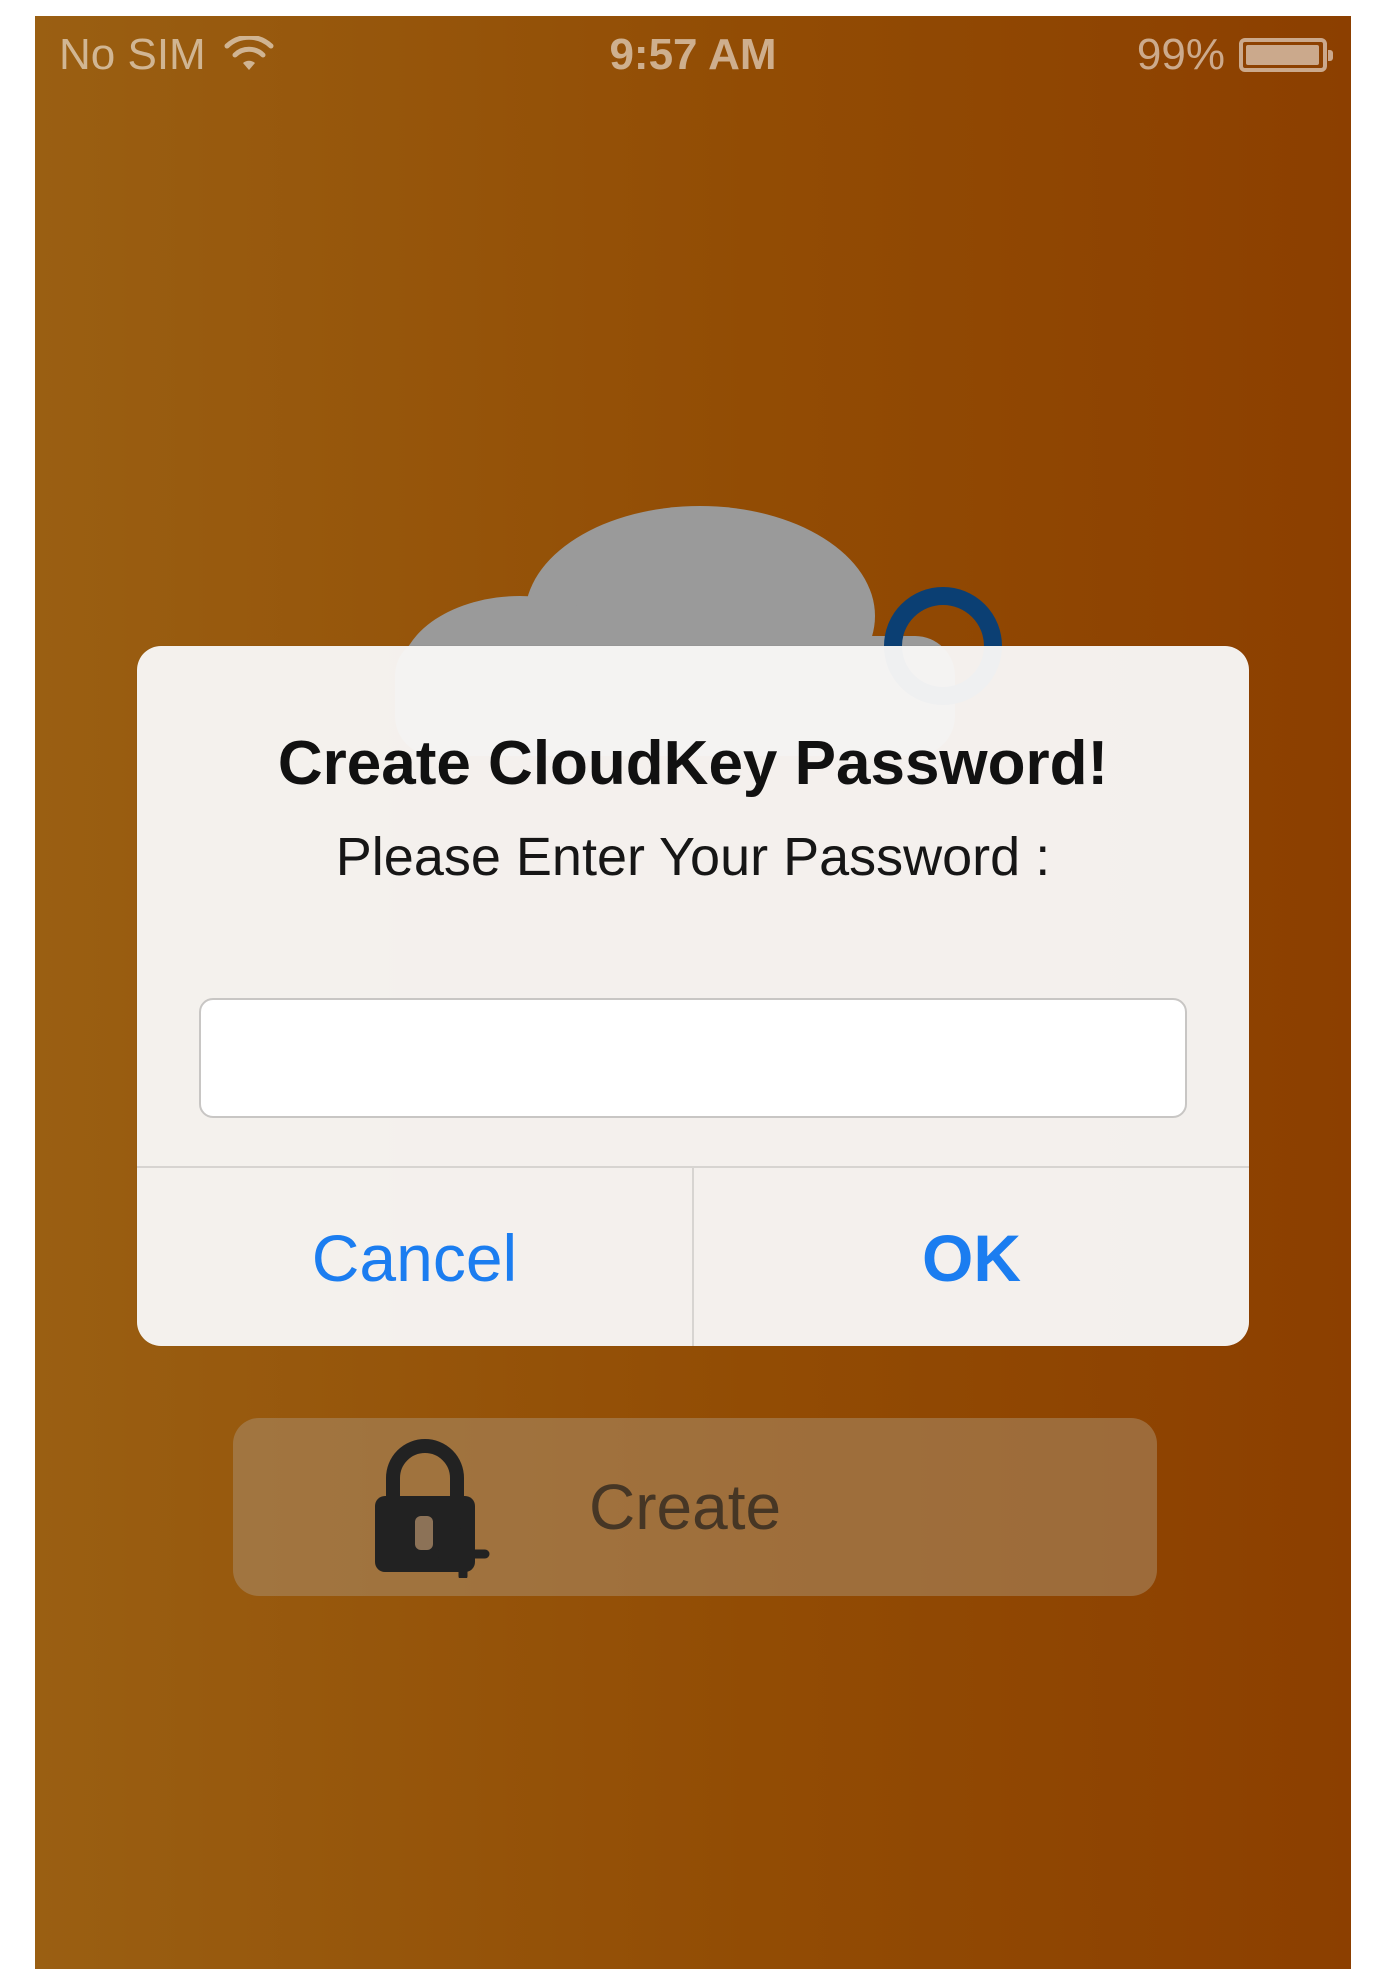 This screenshot has width=1379, height=1969. What do you see at coordinates (693, 857) in the screenshot?
I see `alert-message: Please Enter Your Password :` at bounding box center [693, 857].